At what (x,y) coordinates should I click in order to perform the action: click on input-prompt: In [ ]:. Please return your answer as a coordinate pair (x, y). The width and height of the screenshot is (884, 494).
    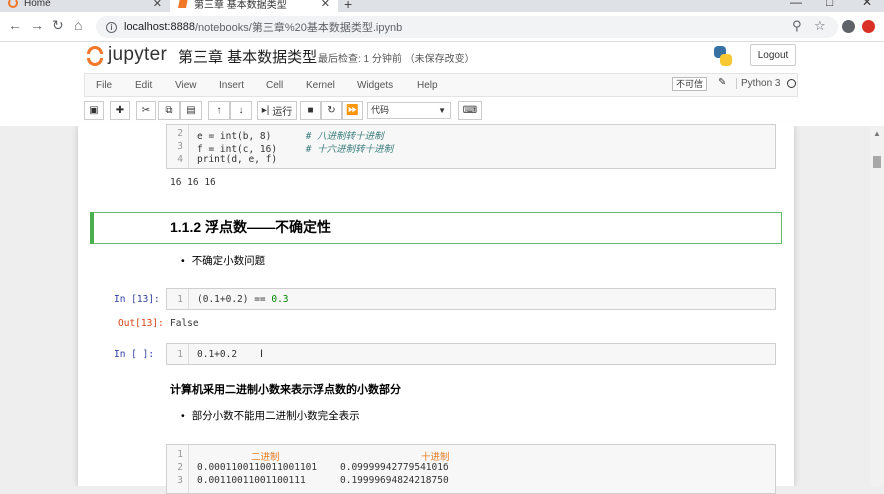
    Looking at the image, I should click on (134, 354).